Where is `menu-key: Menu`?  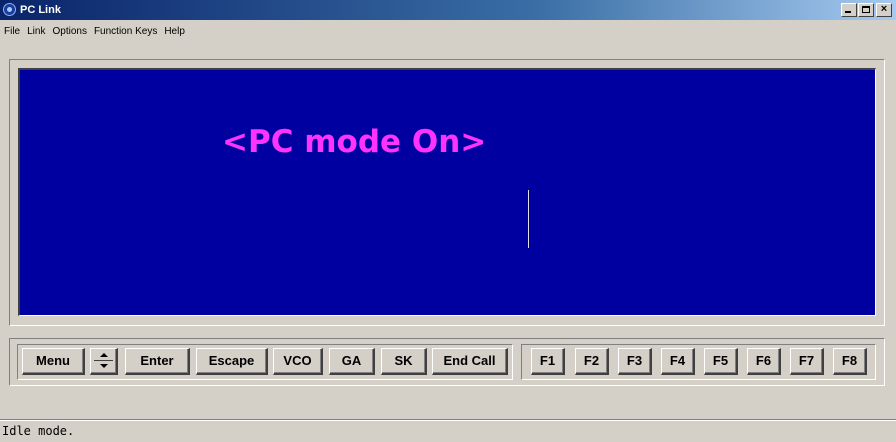
menu-key: Menu is located at coordinates (53, 361).